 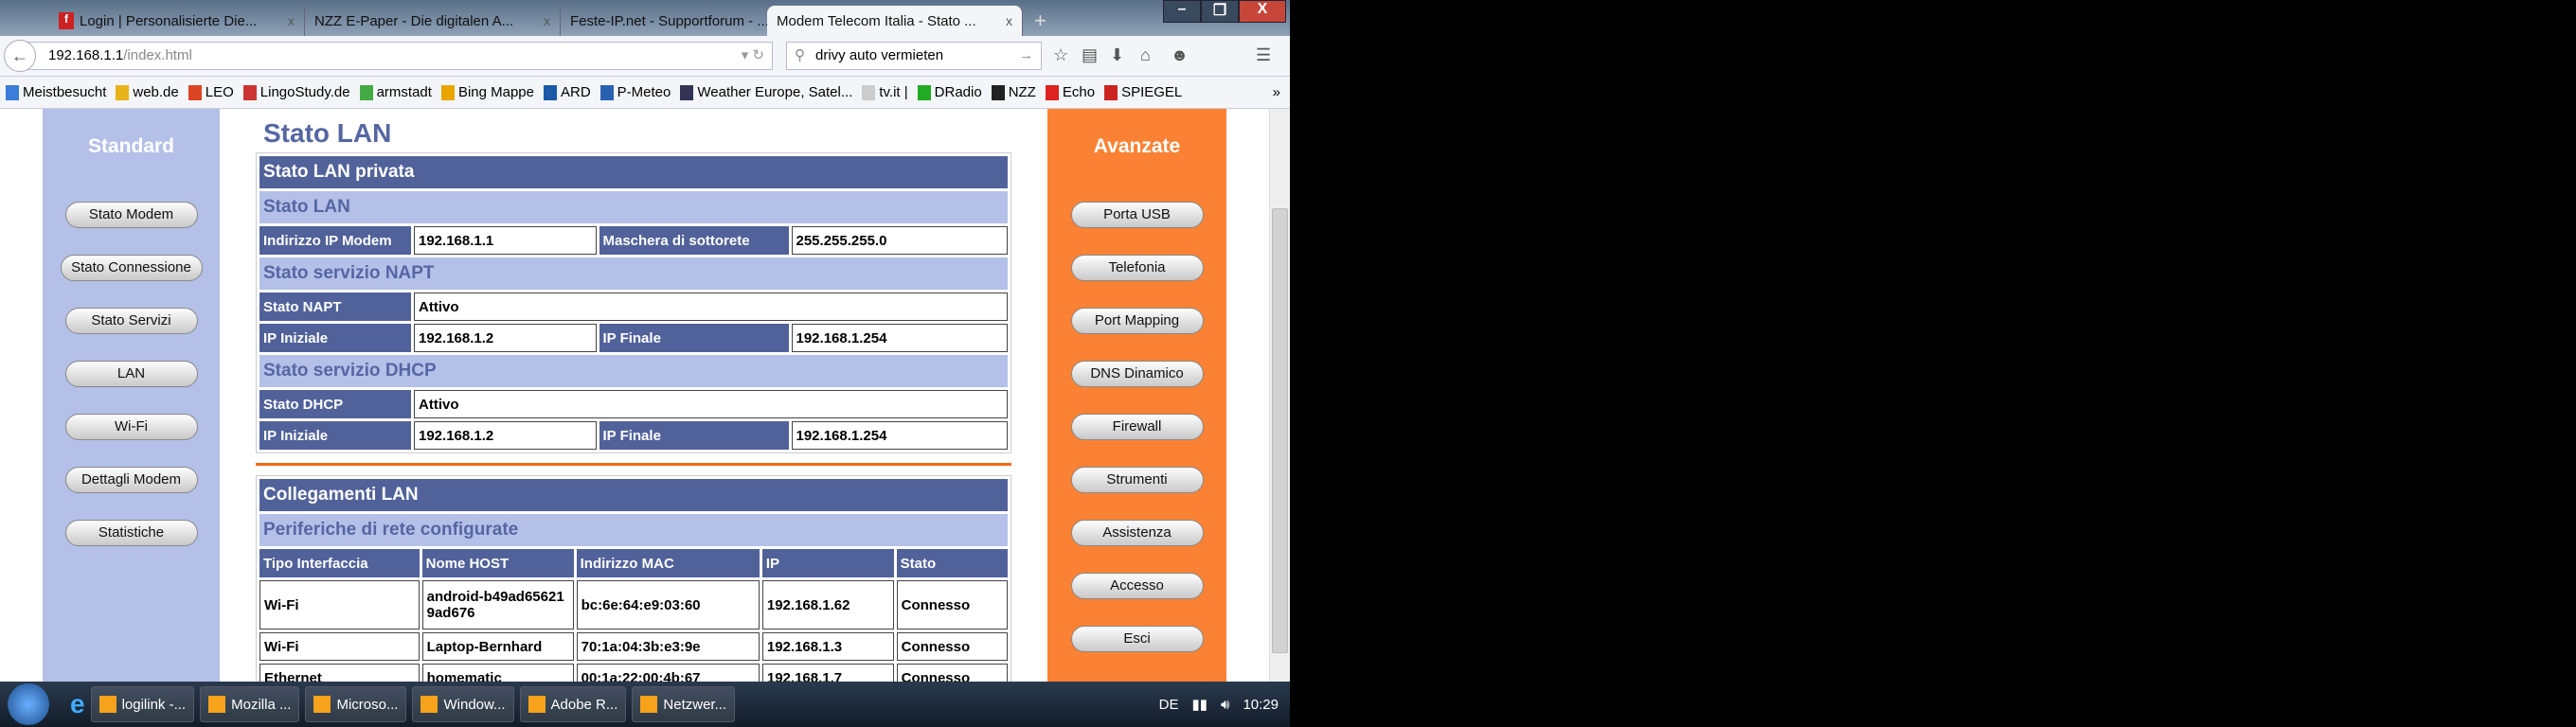 What do you see at coordinates (1137, 639) in the screenshot?
I see `sidebar-button-esci: Esci` at bounding box center [1137, 639].